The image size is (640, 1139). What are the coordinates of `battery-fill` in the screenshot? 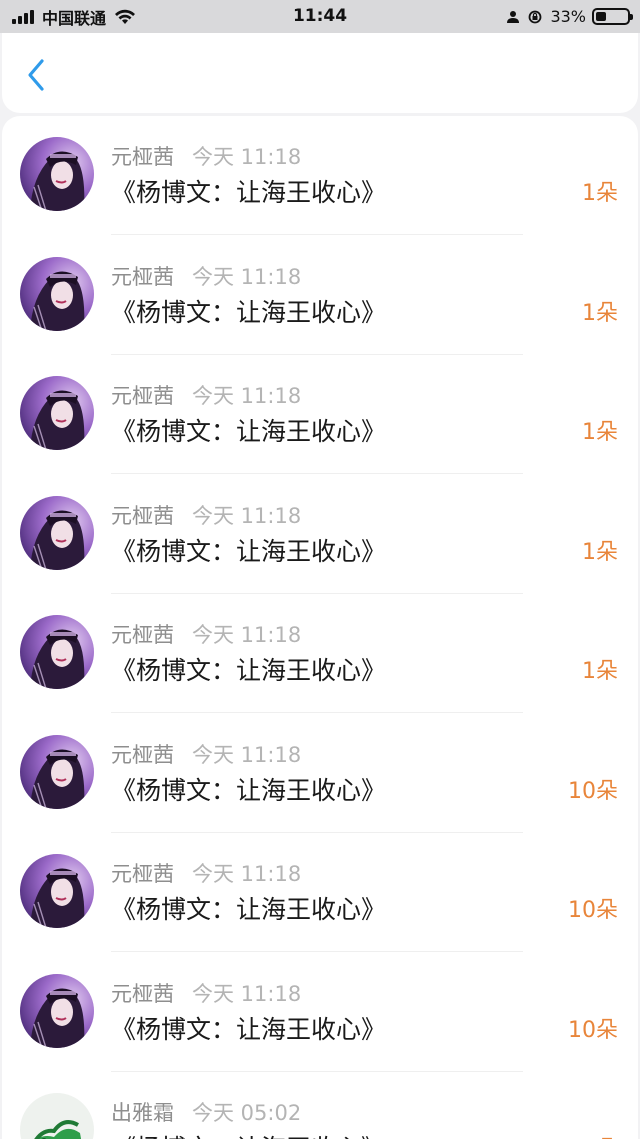 It's located at (601, 16).